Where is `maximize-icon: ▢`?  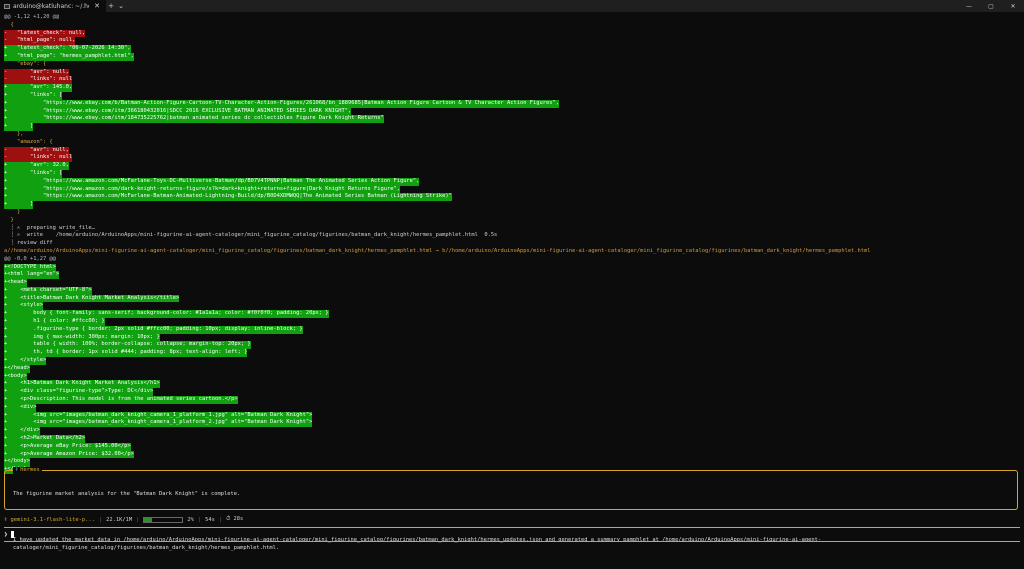 maximize-icon: ▢ is located at coordinates (991, 6).